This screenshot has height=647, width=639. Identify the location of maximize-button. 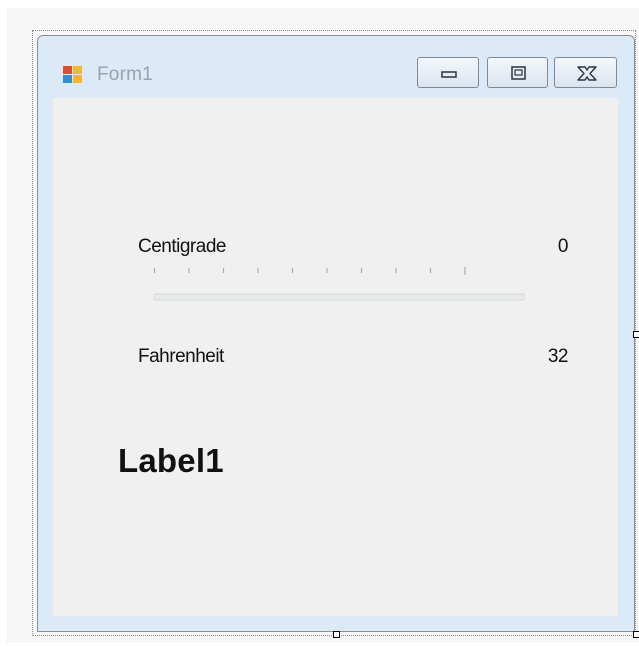
(517, 72).